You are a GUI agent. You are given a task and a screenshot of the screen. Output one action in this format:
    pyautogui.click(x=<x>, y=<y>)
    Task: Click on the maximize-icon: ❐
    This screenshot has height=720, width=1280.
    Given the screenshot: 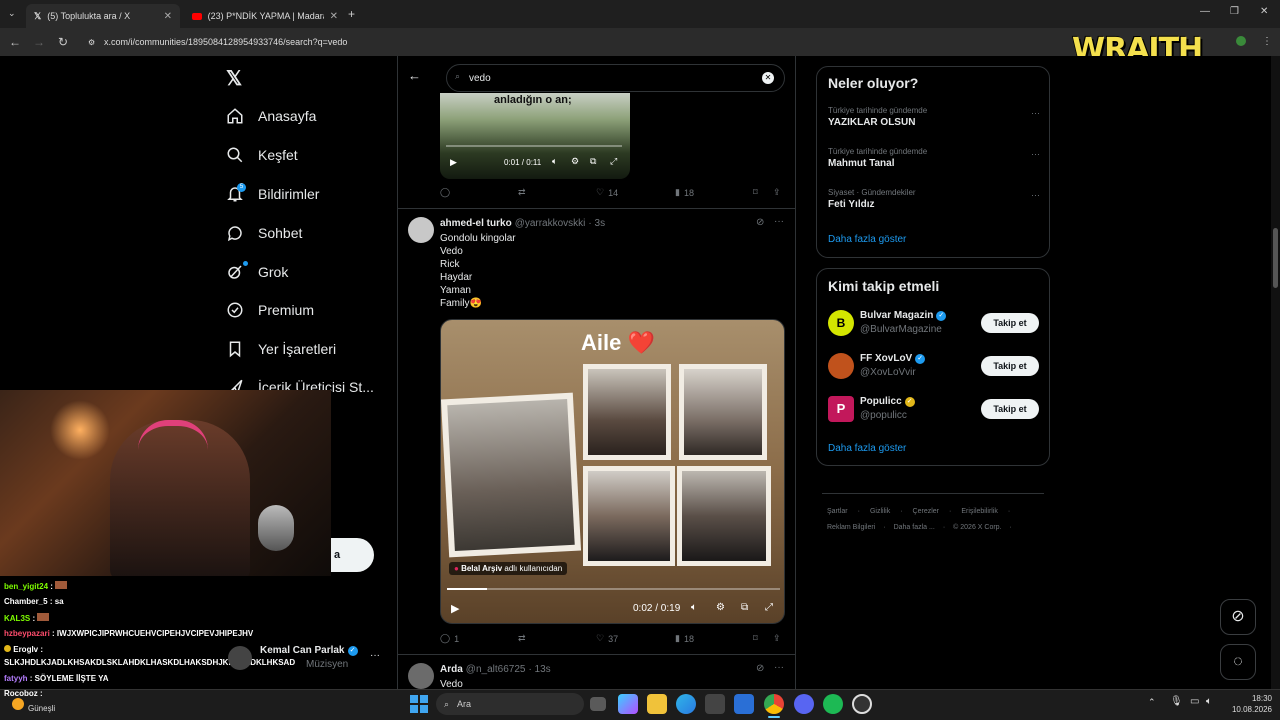 What is the action you would take?
    pyautogui.click(x=1234, y=11)
    